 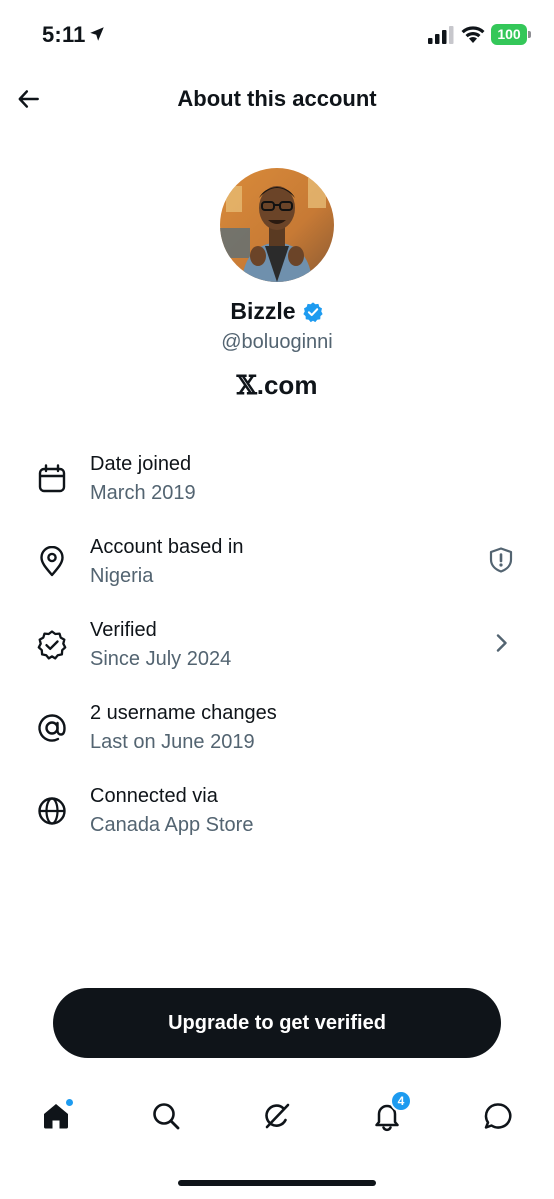 What do you see at coordinates (263, 311) in the screenshot?
I see `display-name: Bizzle` at bounding box center [263, 311].